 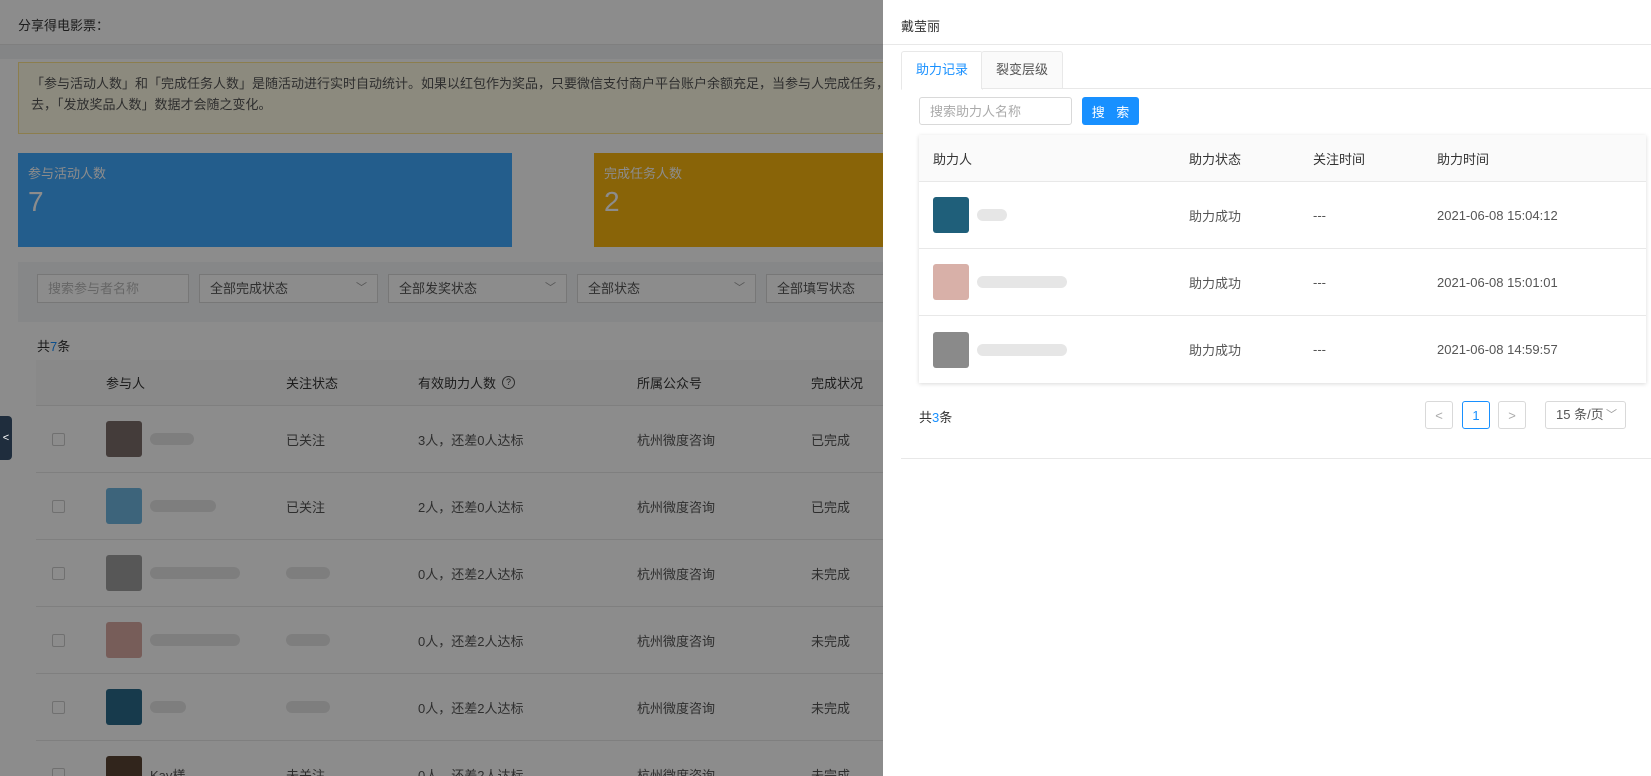 I want to click on helper-search-input, so click(x=995, y=111).